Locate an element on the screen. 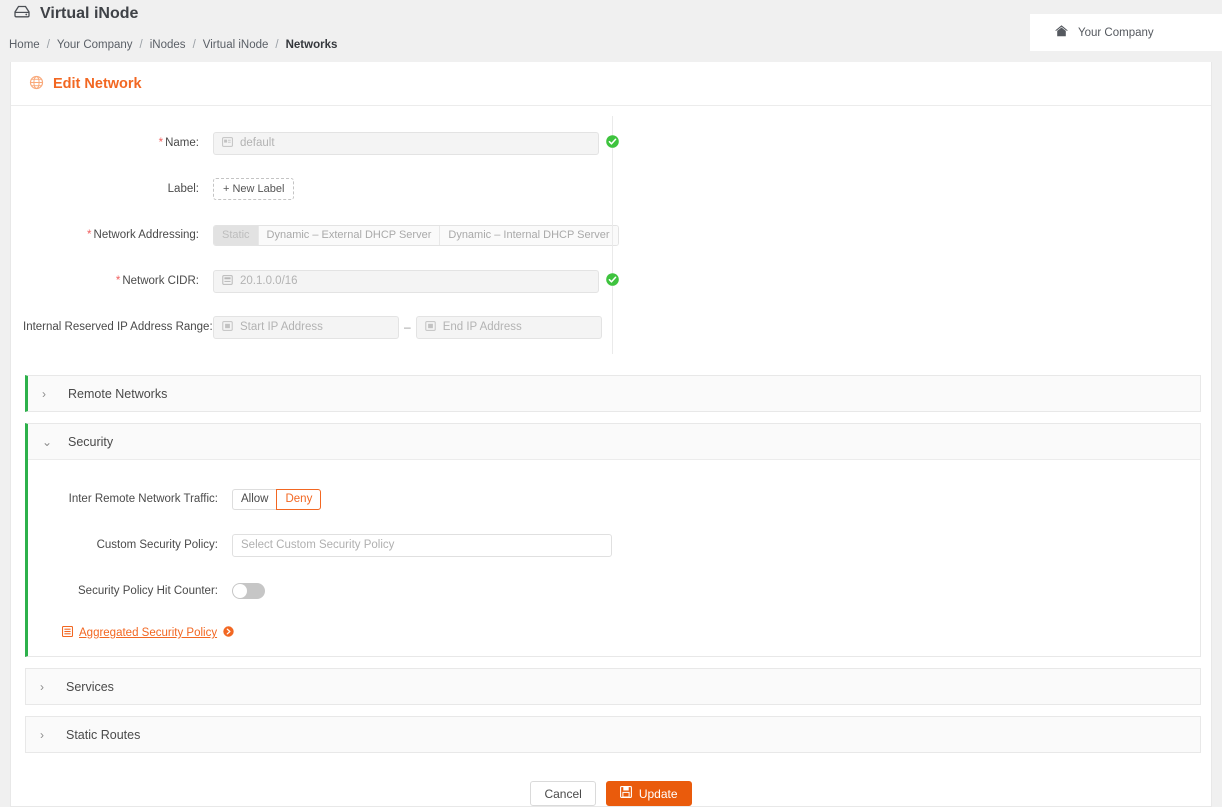  form-row-network-cidr: * Network CIDR: 20.1.0.0/16 is located at coordinates (611, 281).